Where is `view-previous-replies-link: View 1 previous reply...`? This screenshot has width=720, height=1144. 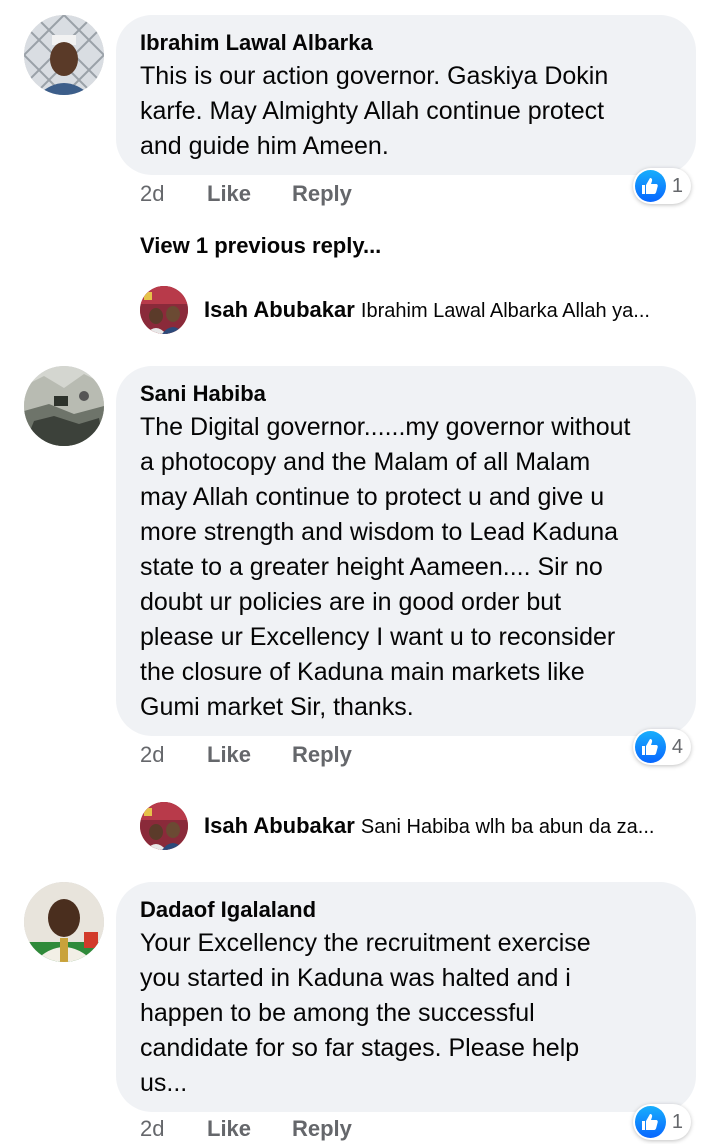 view-previous-replies-link: View 1 previous reply... is located at coordinates (260, 246).